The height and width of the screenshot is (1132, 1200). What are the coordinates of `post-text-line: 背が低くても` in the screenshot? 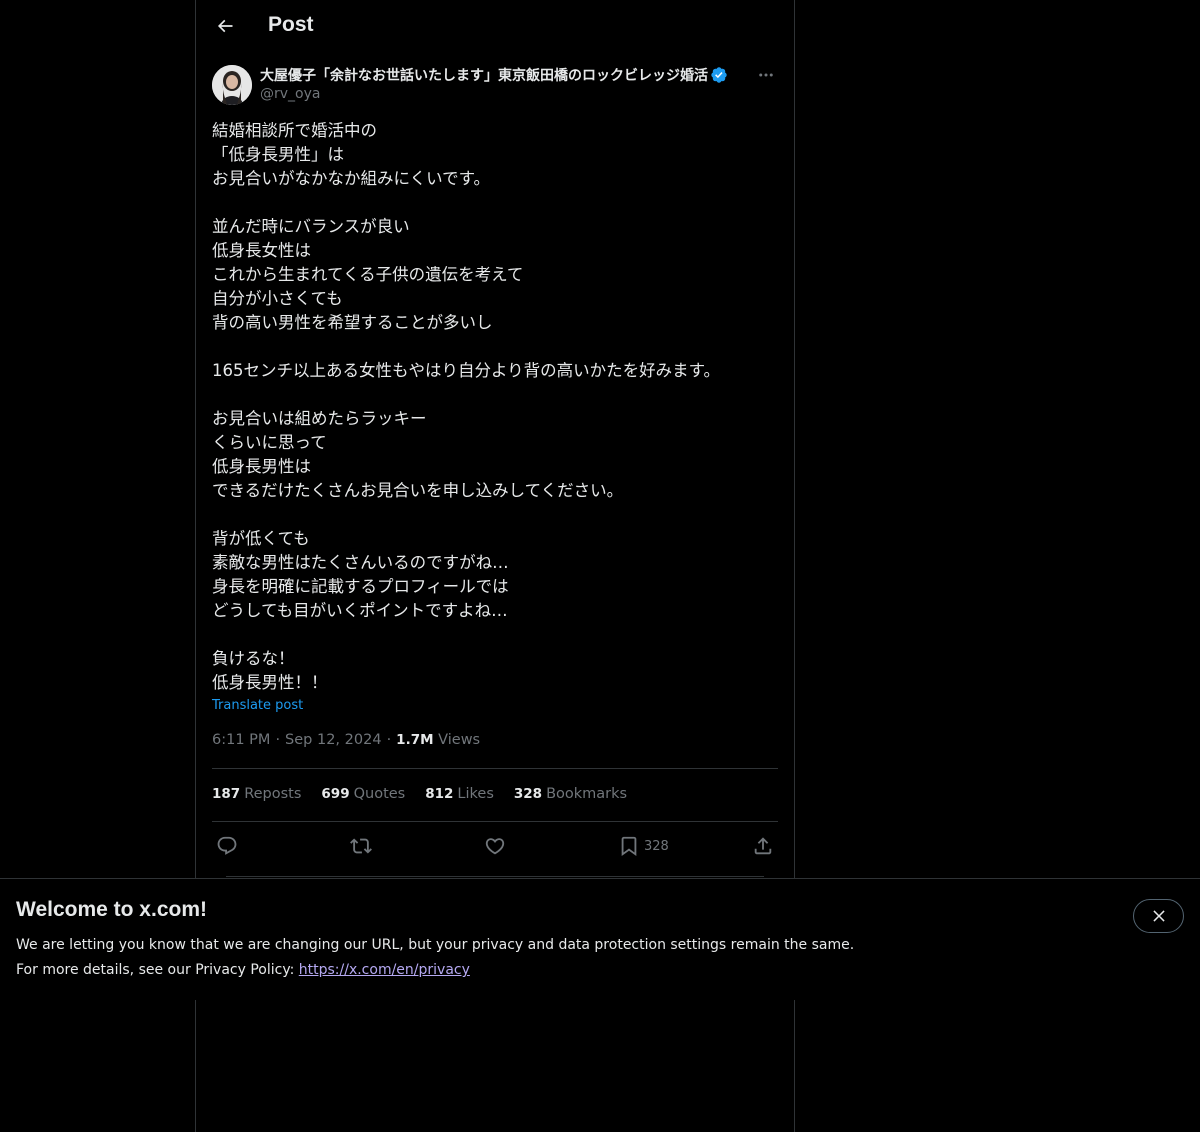 It's located at (261, 538).